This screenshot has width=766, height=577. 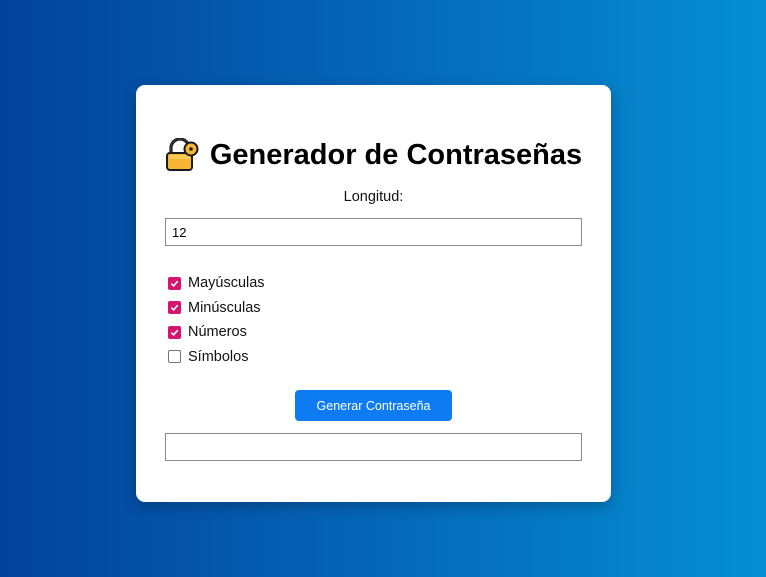 I want to click on generate-password-button: Generar Contraseña, so click(x=373, y=405).